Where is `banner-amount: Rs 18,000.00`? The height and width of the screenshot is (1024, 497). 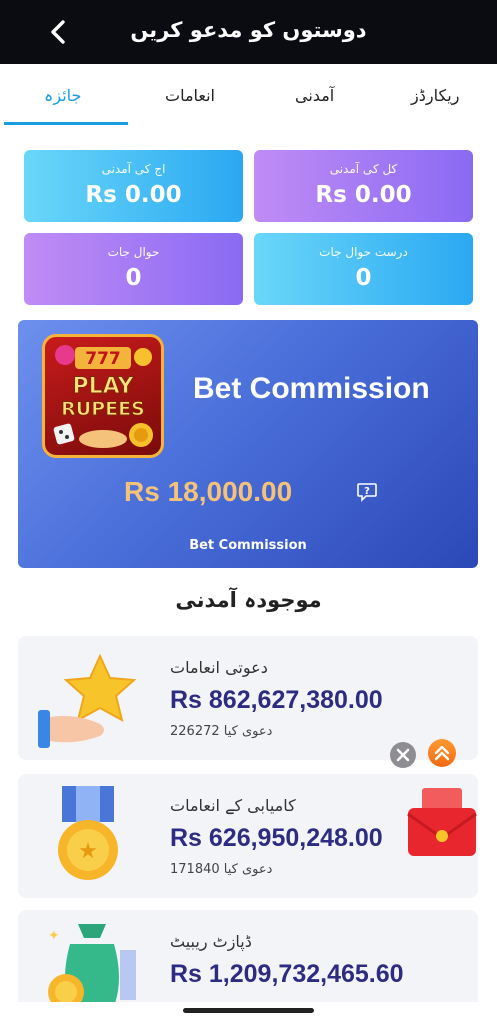
banner-amount: Rs 18,000.00 is located at coordinates (208, 491).